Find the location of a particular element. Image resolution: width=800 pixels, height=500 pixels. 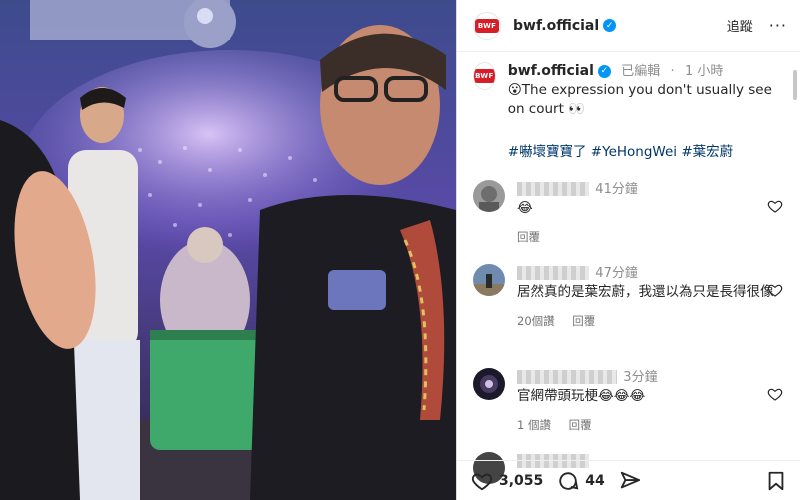

account-avatar: BWF is located at coordinates (487, 25).